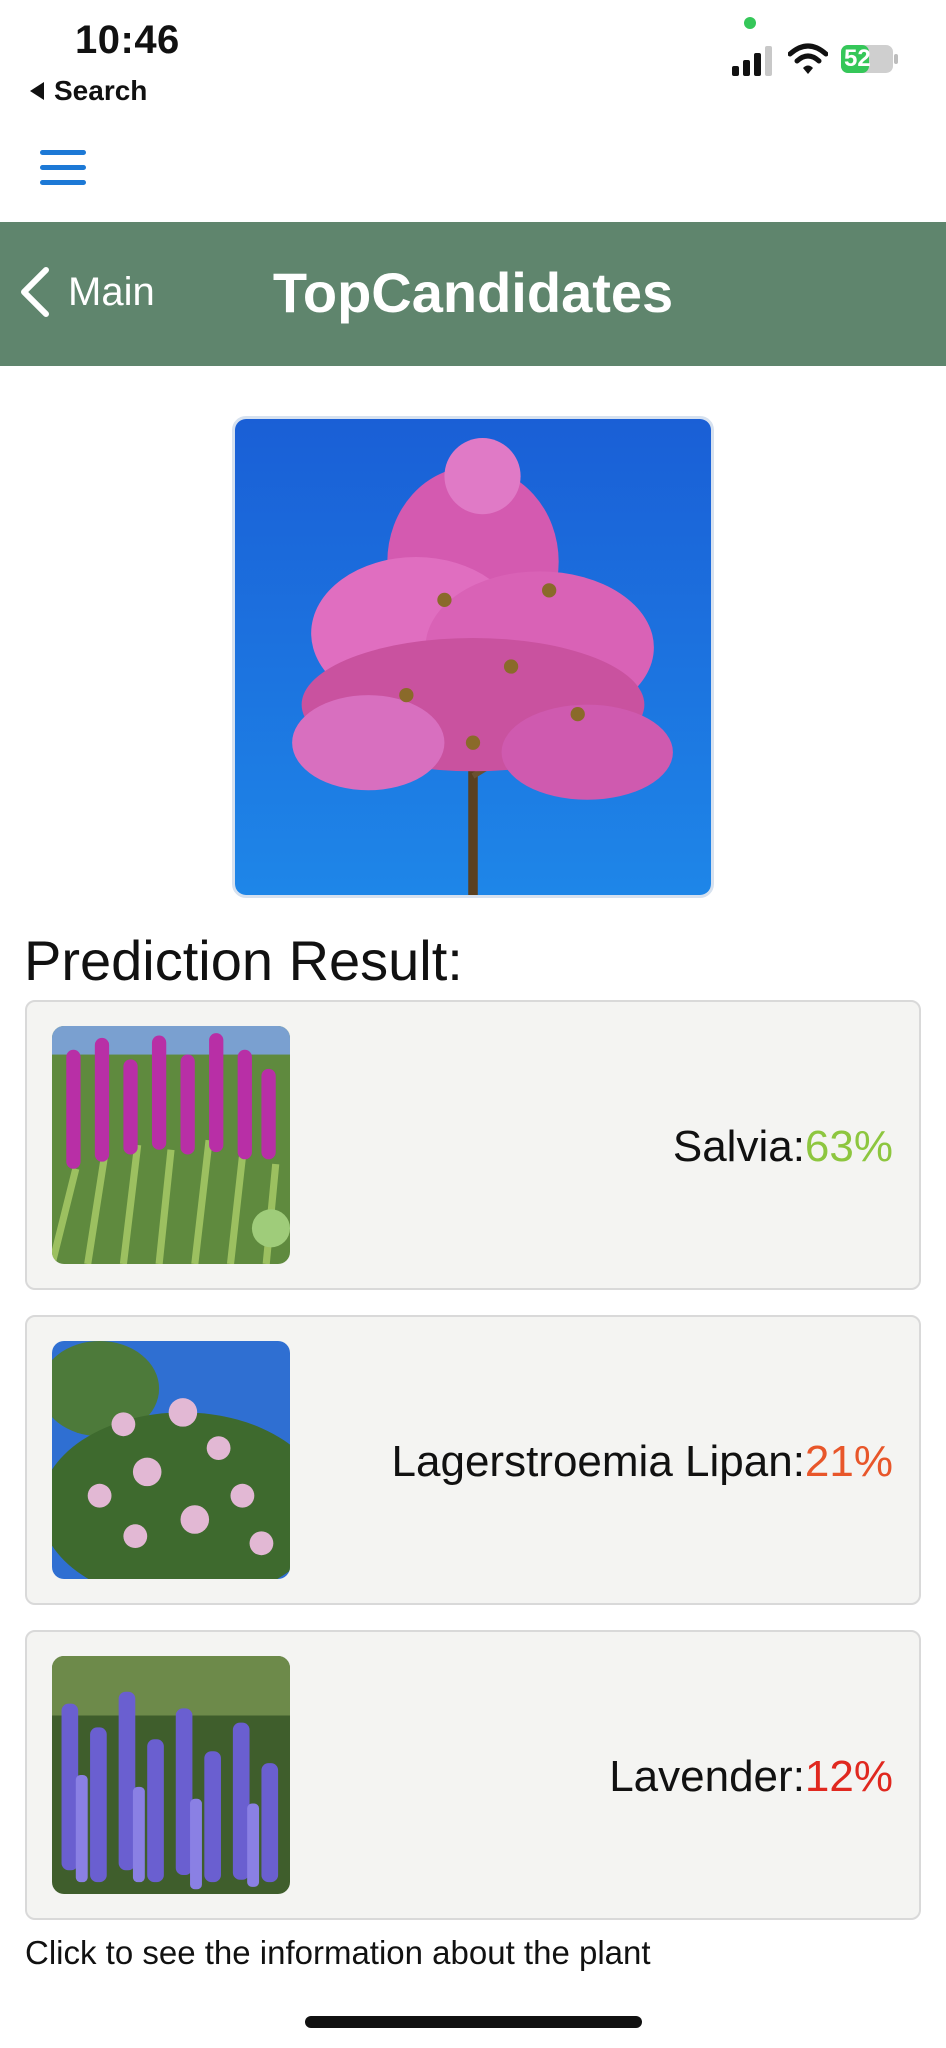 The image size is (946, 2048). I want to click on lagerstroemia-photo, so click(171, 1460).